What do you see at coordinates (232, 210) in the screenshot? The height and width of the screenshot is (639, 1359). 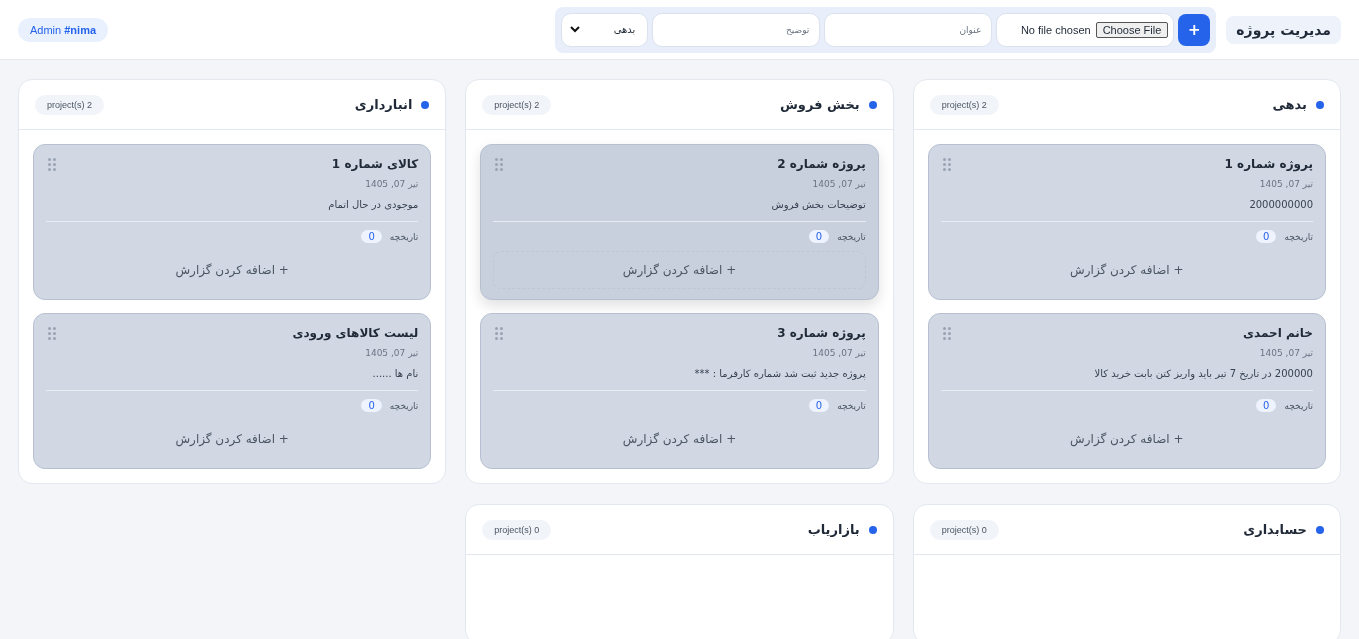 I see `card-description: موجودی در حال اتمام` at bounding box center [232, 210].